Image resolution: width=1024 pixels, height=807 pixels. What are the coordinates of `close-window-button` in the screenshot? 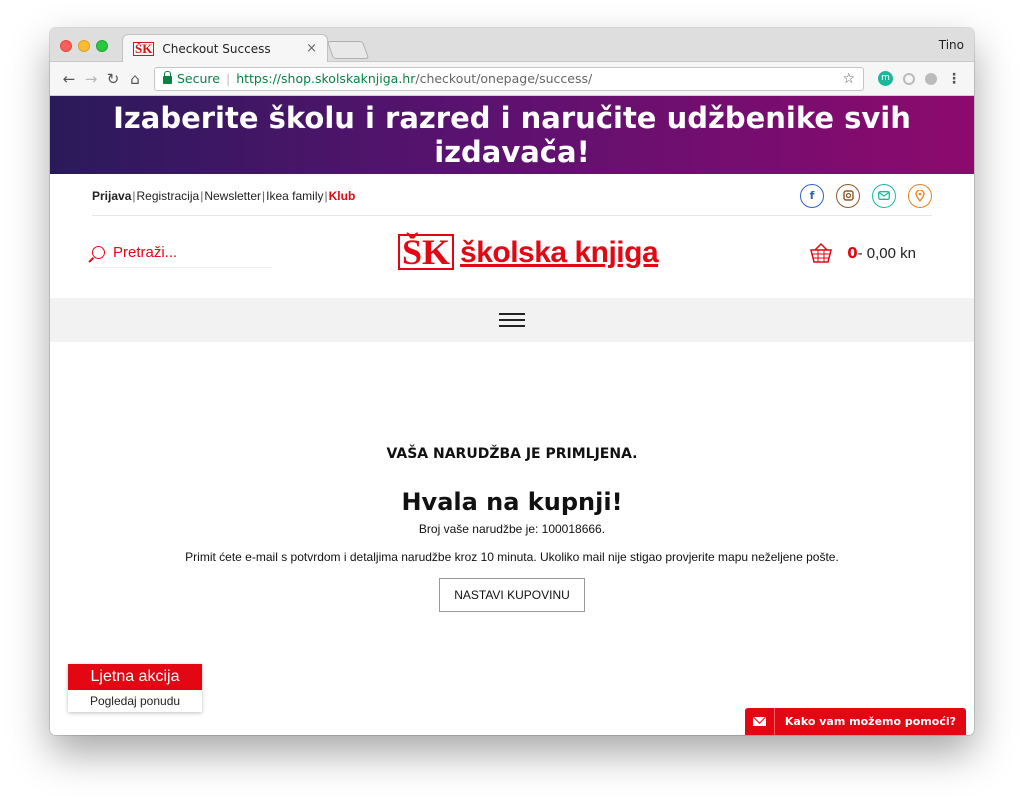 It's located at (66, 46).